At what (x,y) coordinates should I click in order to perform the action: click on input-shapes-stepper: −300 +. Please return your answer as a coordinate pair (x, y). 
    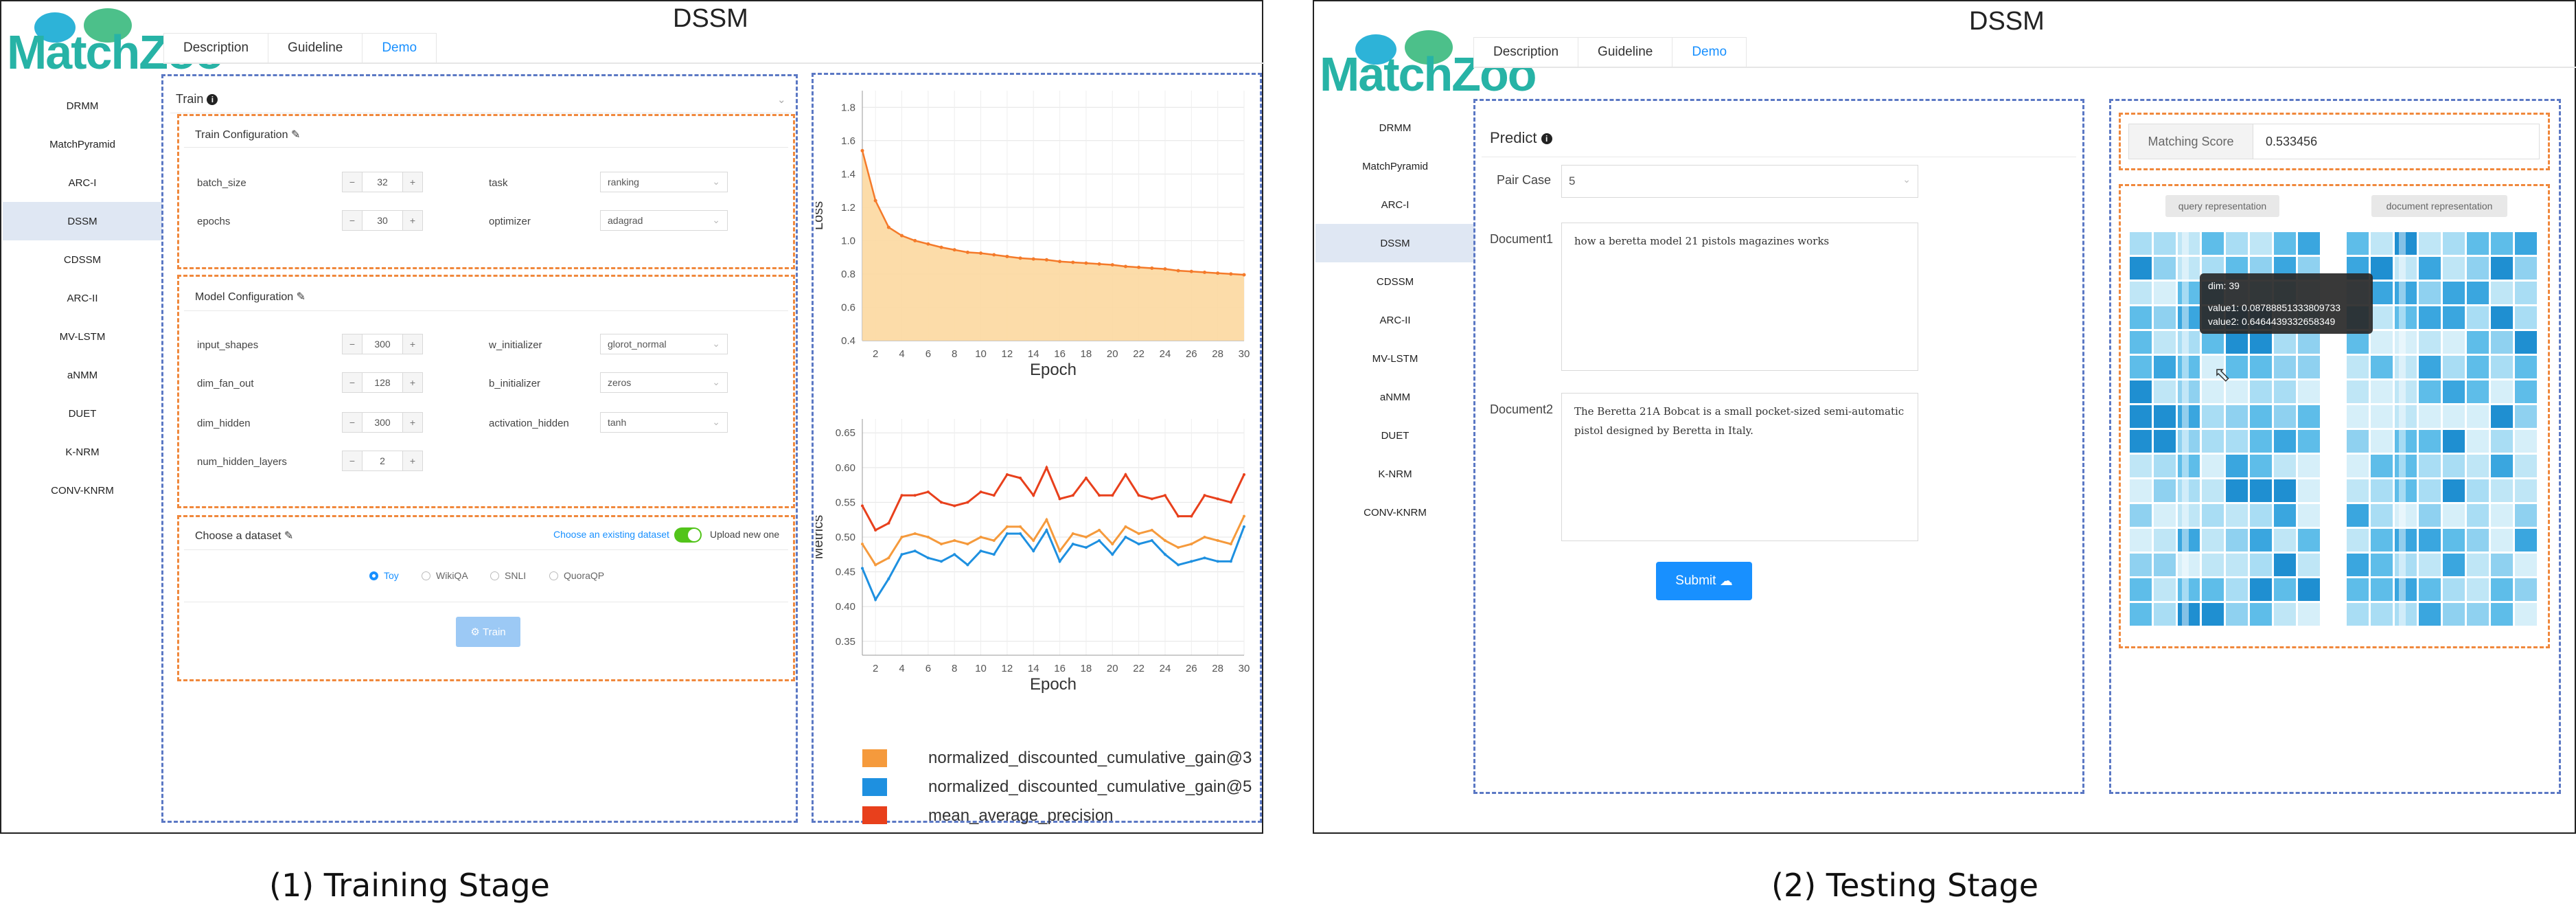
    Looking at the image, I should click on (383, 344).